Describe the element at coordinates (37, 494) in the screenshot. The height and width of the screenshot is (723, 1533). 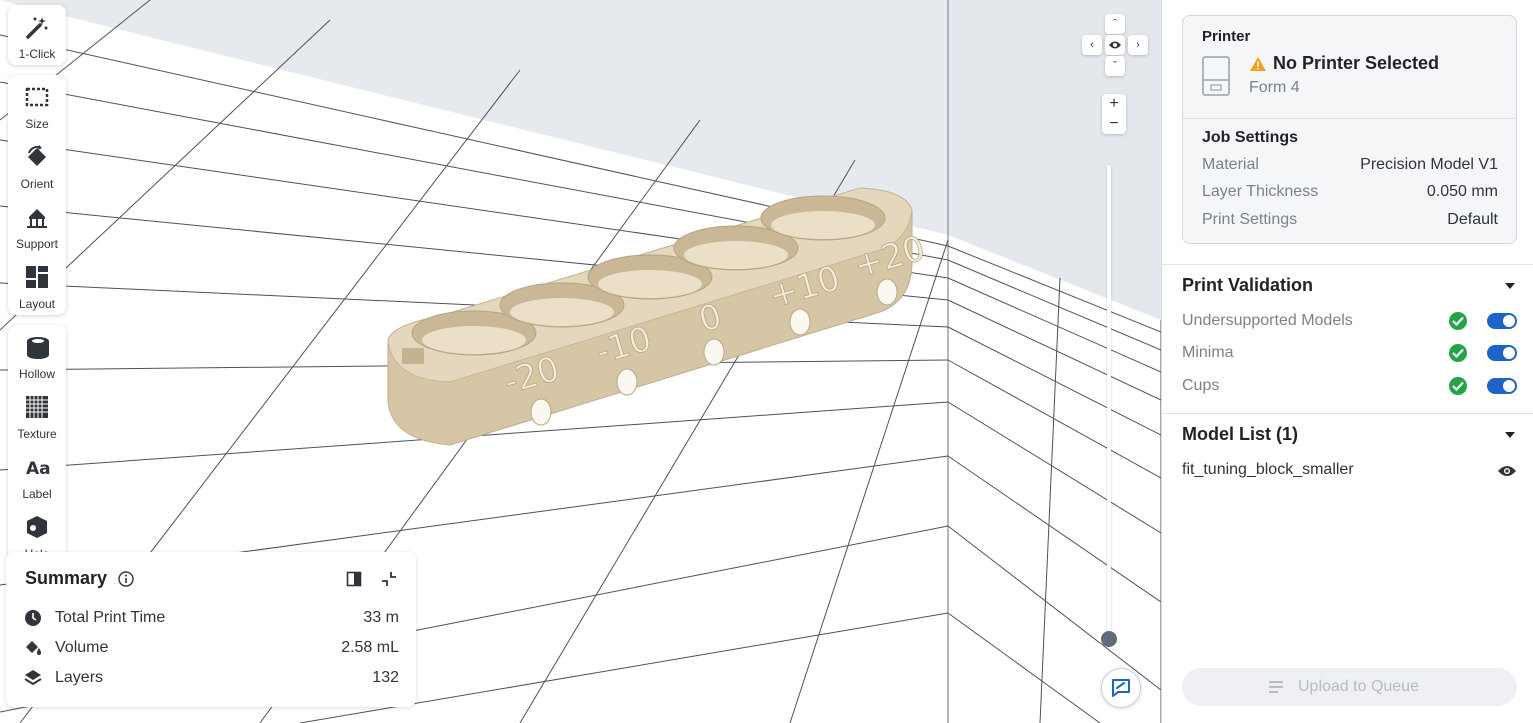
I see `label-label: Label` at that location.